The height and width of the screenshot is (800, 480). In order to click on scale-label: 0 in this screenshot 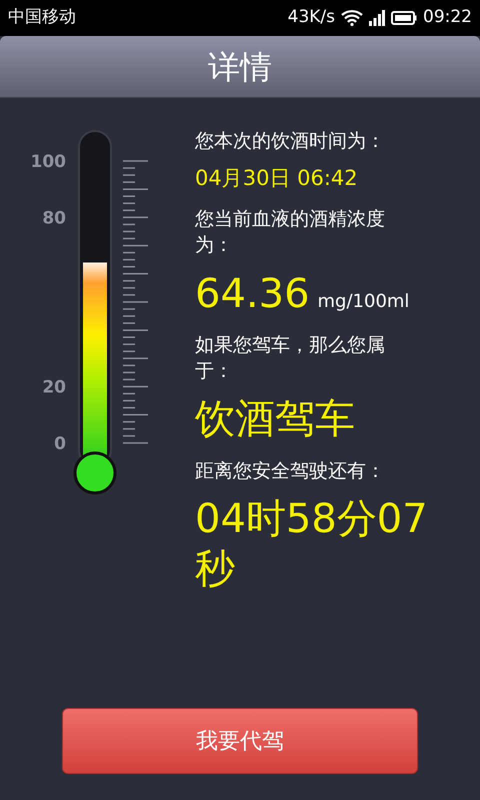, I will do `click(60, 444)`.